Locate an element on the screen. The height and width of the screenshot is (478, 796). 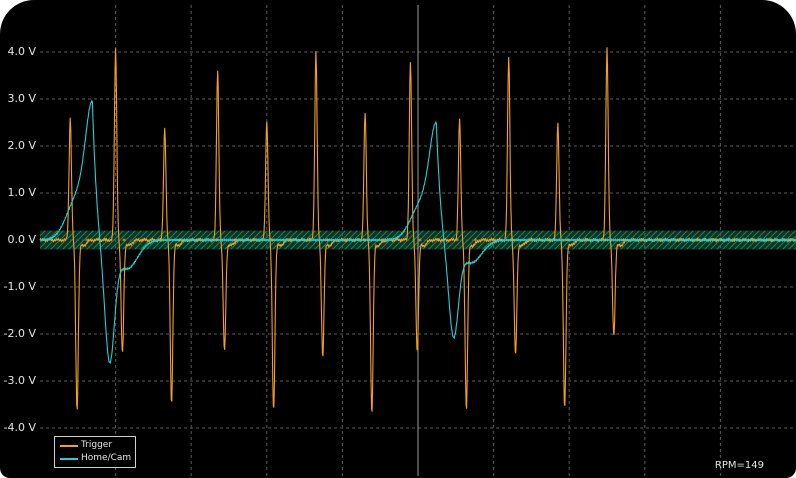
y-tick-label: 4.0 V is located at coordinates (21, 51).